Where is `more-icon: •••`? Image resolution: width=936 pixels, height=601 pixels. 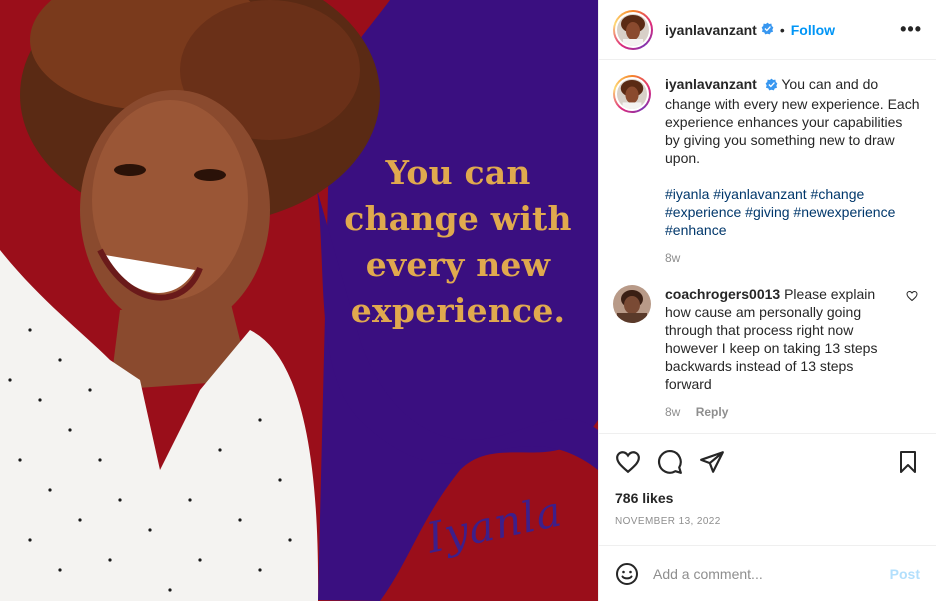 more-icon: ••• is located at coordinates (911, 29).